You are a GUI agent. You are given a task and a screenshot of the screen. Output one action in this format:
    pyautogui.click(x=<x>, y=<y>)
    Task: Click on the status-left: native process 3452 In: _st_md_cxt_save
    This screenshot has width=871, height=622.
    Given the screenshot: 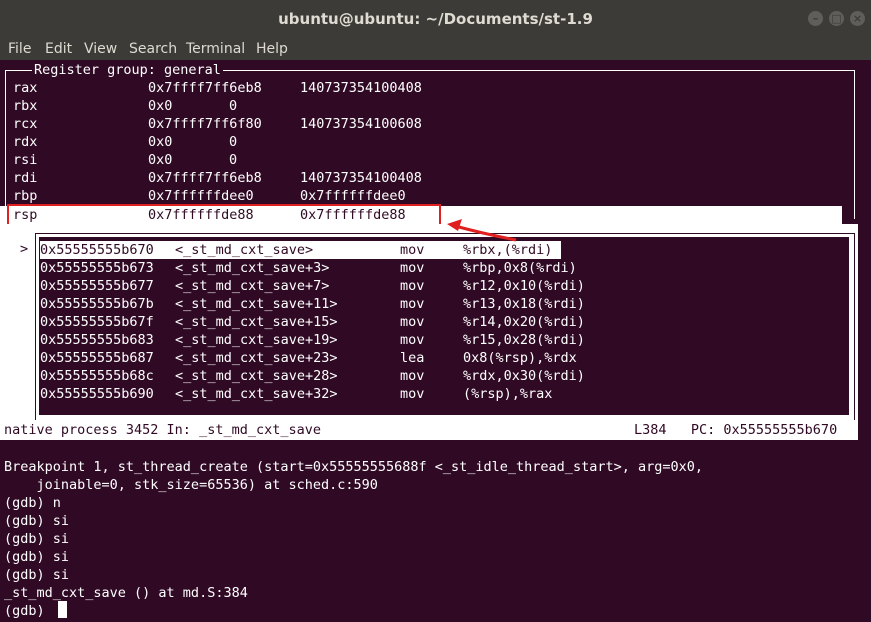 What is the action you would take?
    pyautogui.click(x=162, y=430)
    